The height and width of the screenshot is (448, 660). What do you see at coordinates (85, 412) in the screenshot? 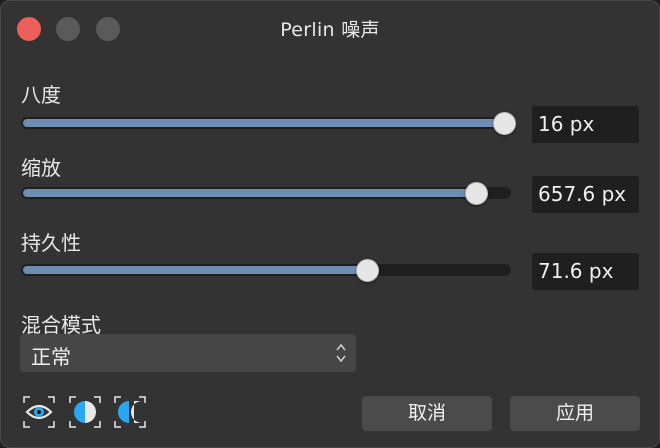
I see `split-view-icon` at bounding box center [85, 412].